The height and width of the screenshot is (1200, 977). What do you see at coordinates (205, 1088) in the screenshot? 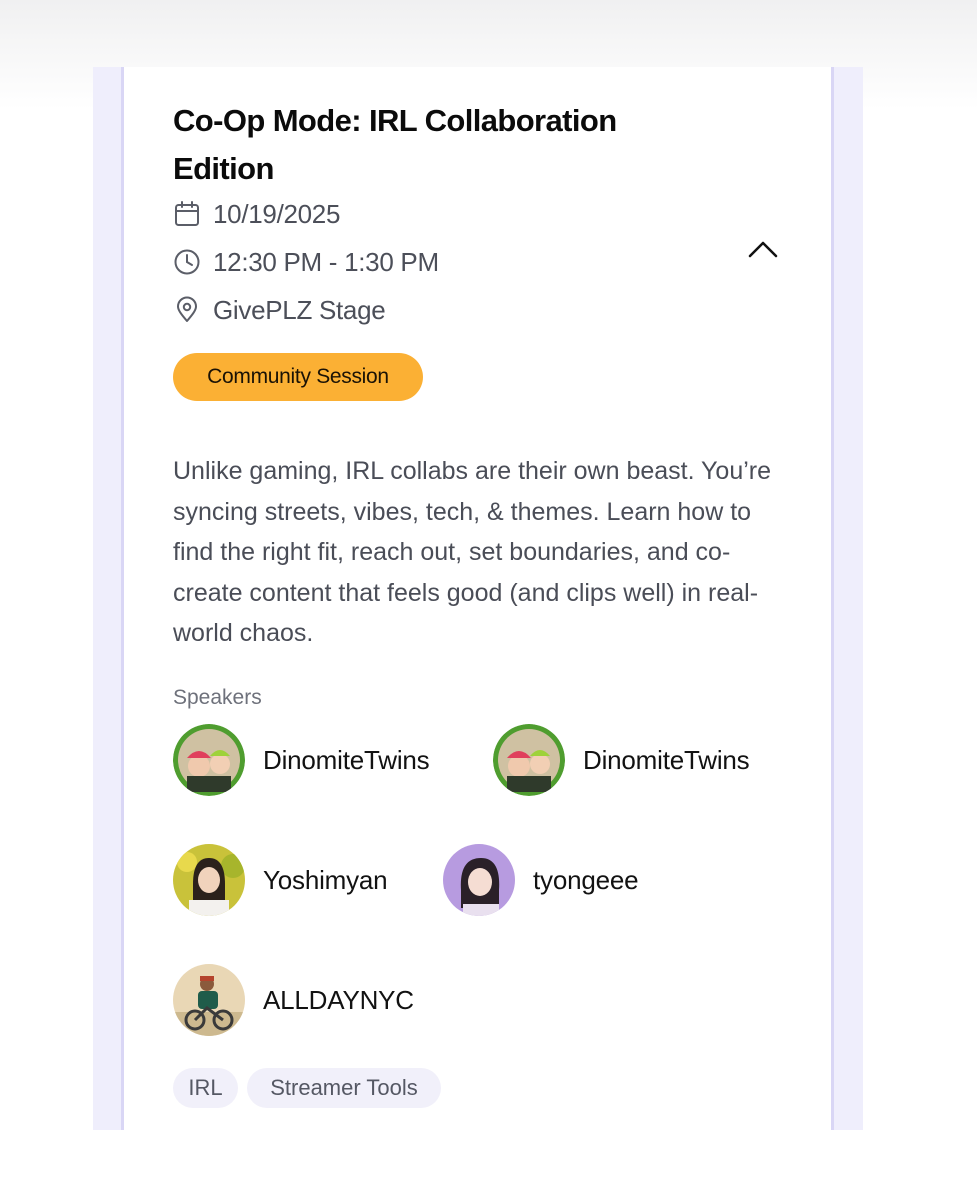
I see `tag-irl: IRL` at bounding box center [205, 1088].